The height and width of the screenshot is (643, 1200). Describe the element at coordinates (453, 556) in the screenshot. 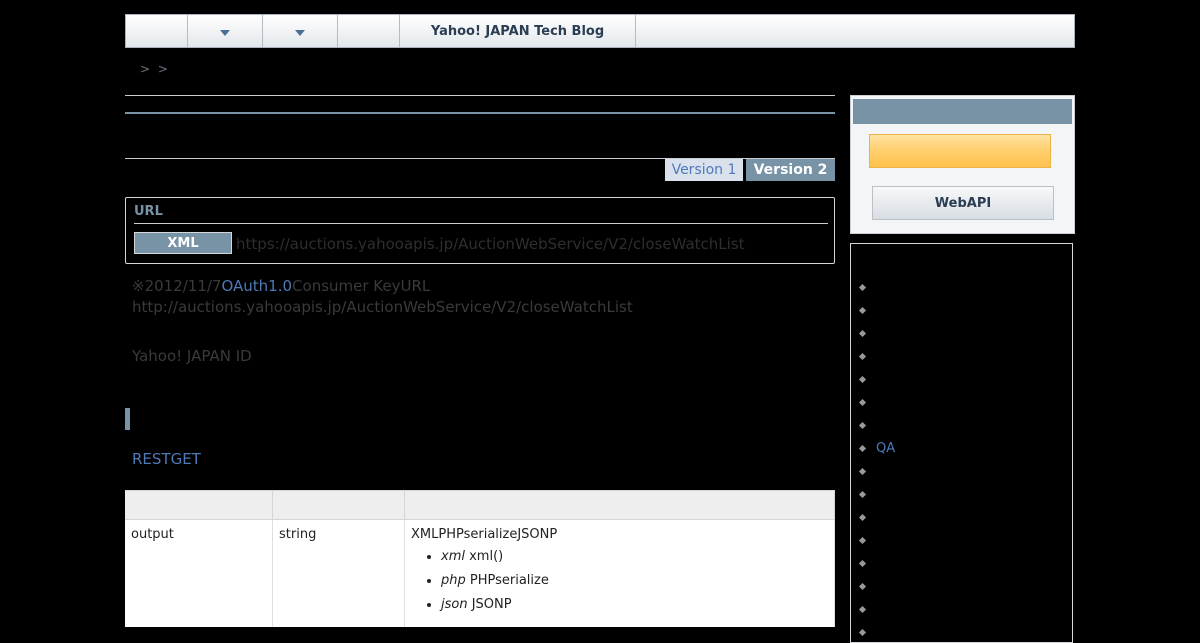

I see `option-key: xml` at that location.